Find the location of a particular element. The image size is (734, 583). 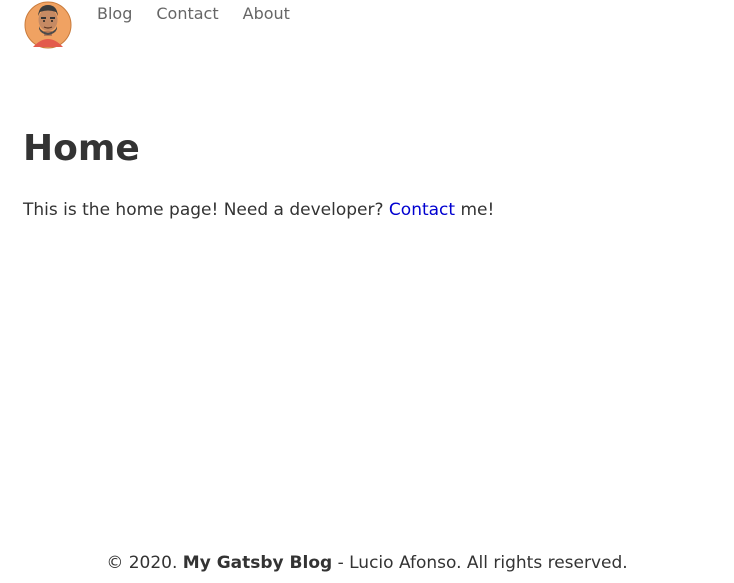

avatar-icon is located at coordinates (48, 25).